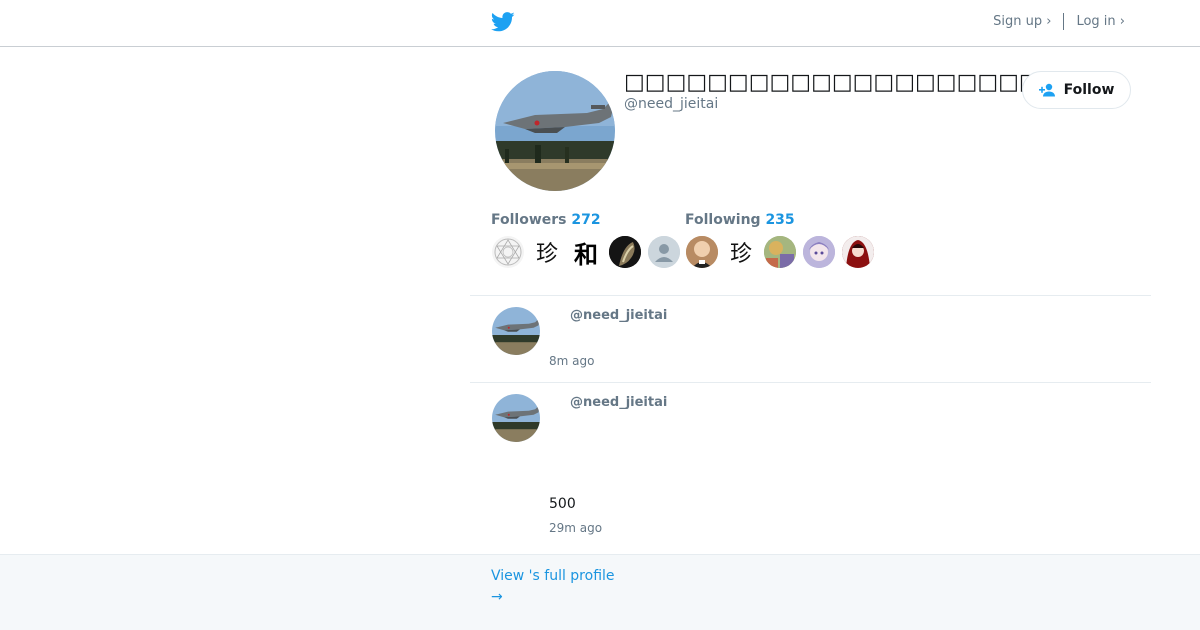 Image resolution: width=1200 pixels, height=630 pixels. What do you see at coordinates (671, 104) in the screenshot?
I see `screen-name: @need_jieitai` at bounding box center [671, 104].